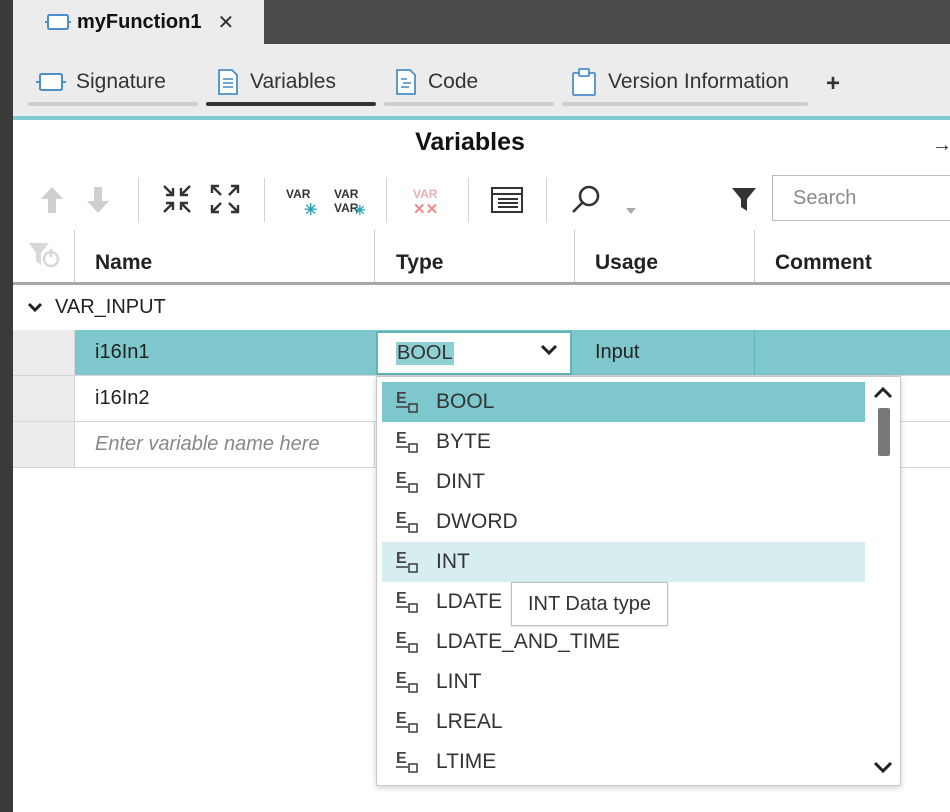 This screenshot has height=812, width=950. Describe the element at coordinates (623, 562) in the screenshot. I see `type-option: E INT` at that location.